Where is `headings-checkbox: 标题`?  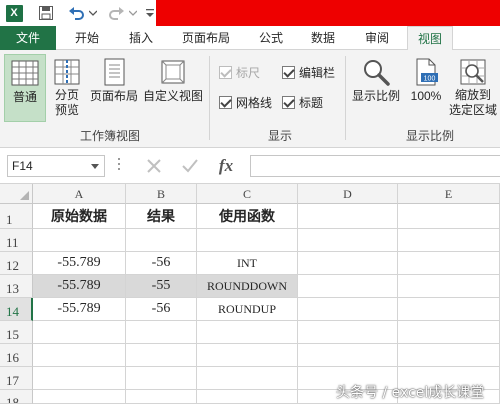 headings-checkbox: 标题 is located at coordinates (302, 102).